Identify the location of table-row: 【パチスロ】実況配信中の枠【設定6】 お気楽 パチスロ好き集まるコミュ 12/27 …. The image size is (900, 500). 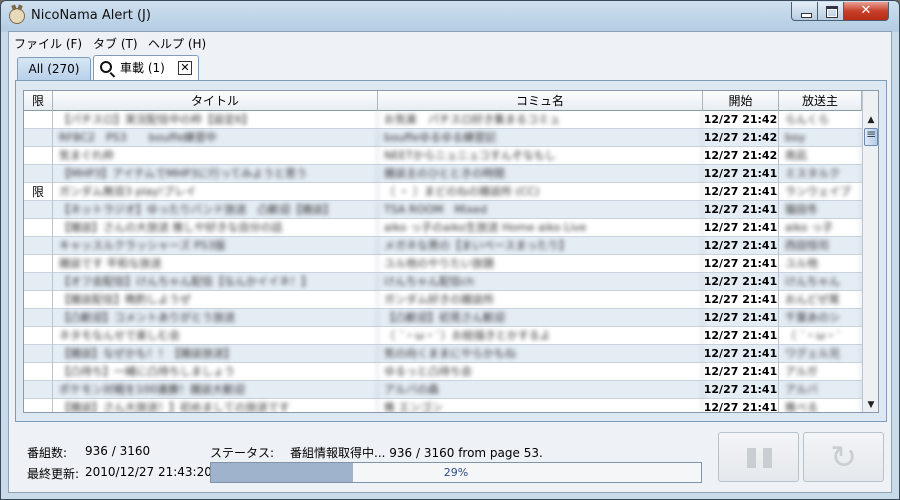
(443, 120).